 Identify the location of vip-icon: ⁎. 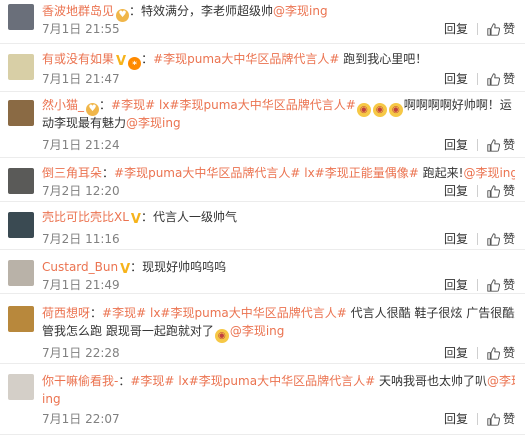
(135, 63).